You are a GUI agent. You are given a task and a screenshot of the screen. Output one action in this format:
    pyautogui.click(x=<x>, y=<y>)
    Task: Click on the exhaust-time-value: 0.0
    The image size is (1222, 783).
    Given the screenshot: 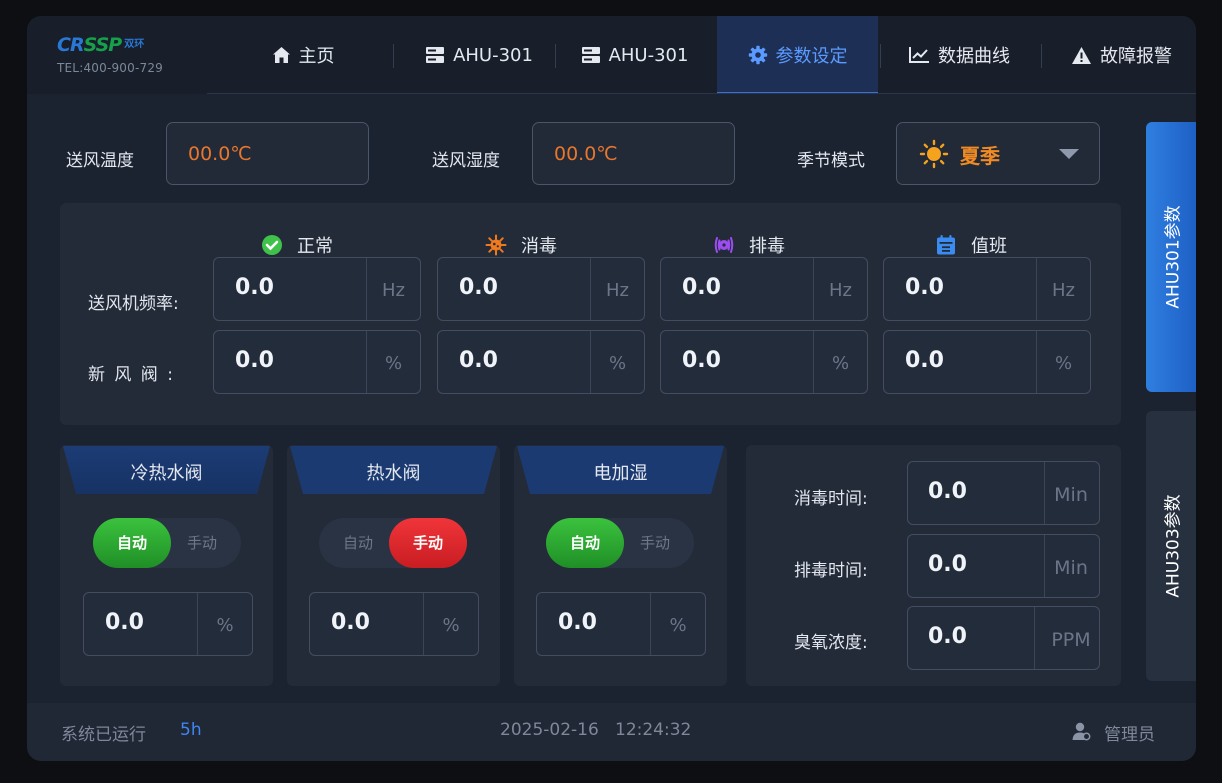 What is the action you would take?
    pyautogui.click(x=947, y=564)
    